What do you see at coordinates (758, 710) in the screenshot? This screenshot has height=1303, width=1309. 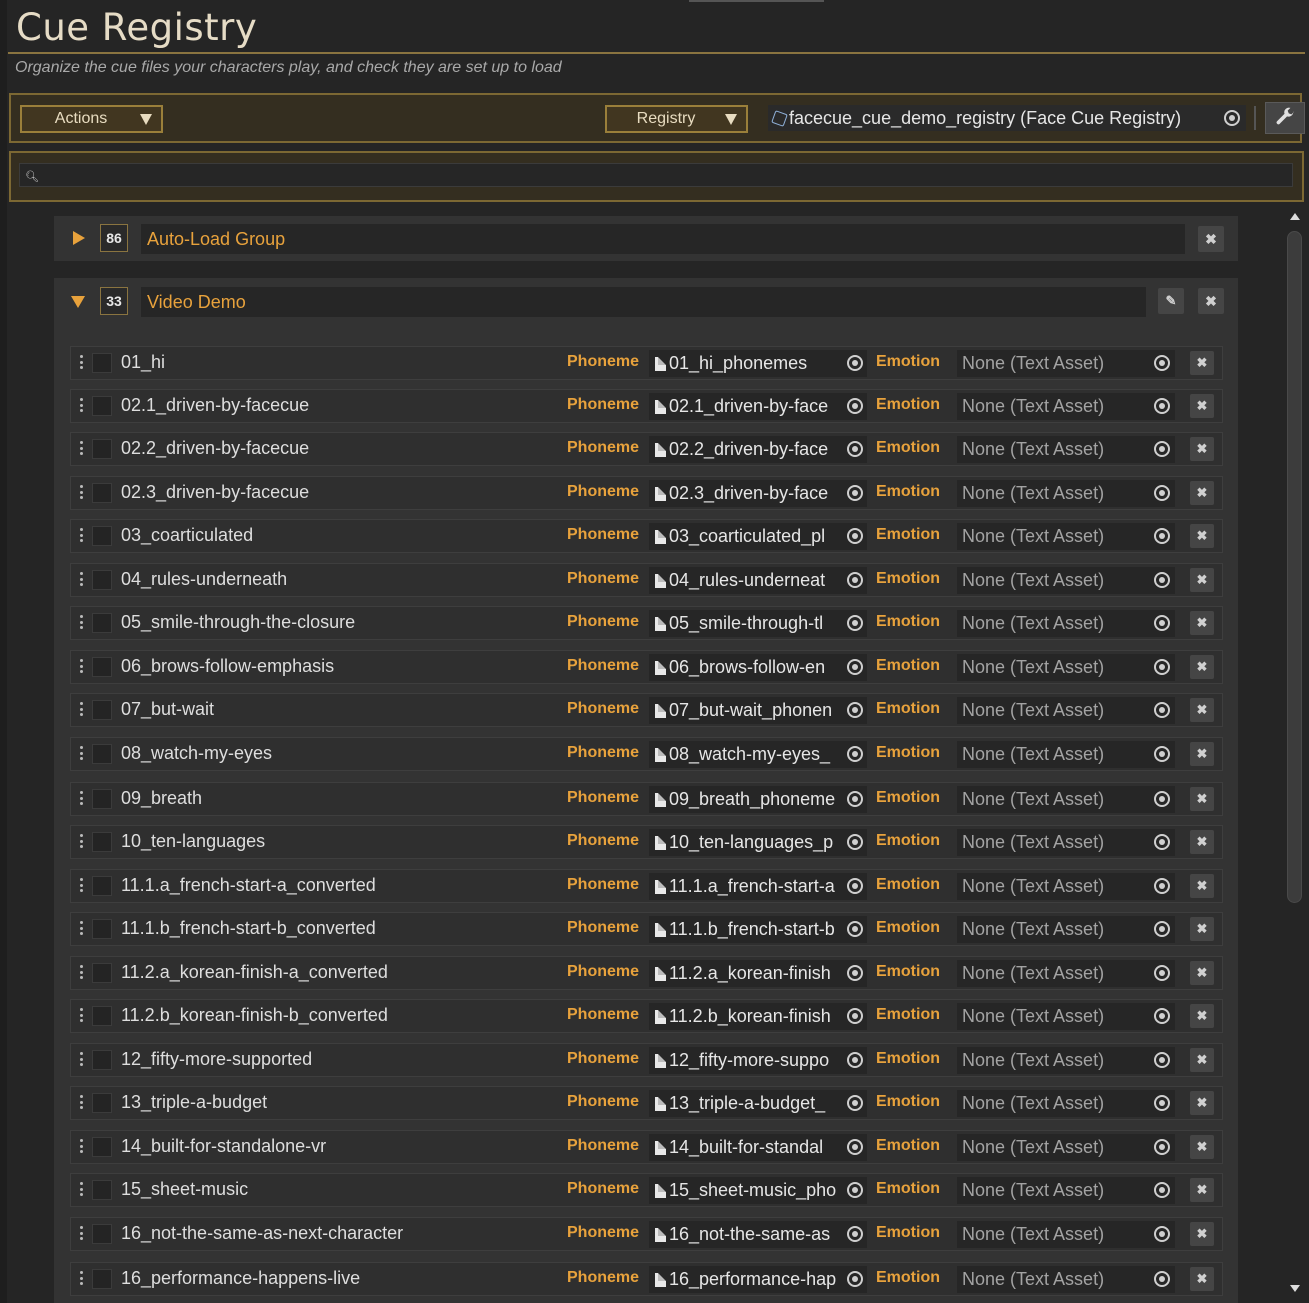 I see `phoneme-asset-field: 07_but-wait_phonen` at bounding box center [758, 710].